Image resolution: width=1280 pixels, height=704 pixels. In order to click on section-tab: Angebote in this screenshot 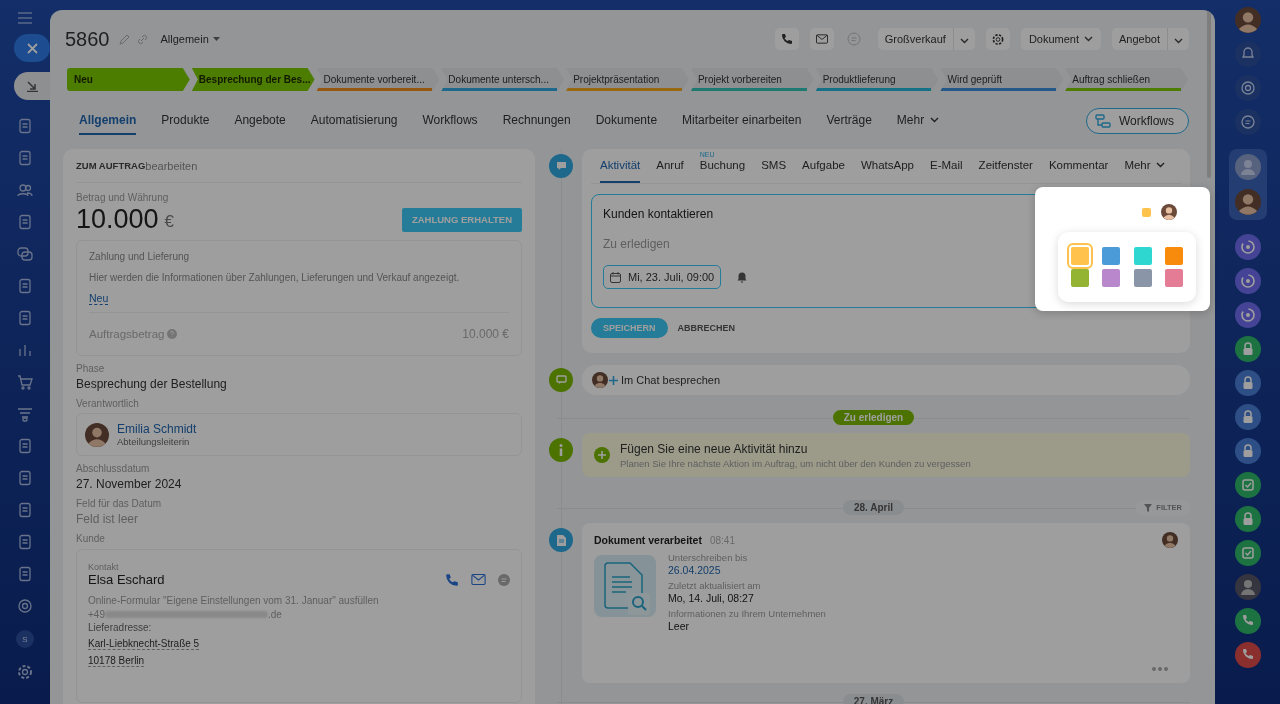, I will do `click(260, 121)`.